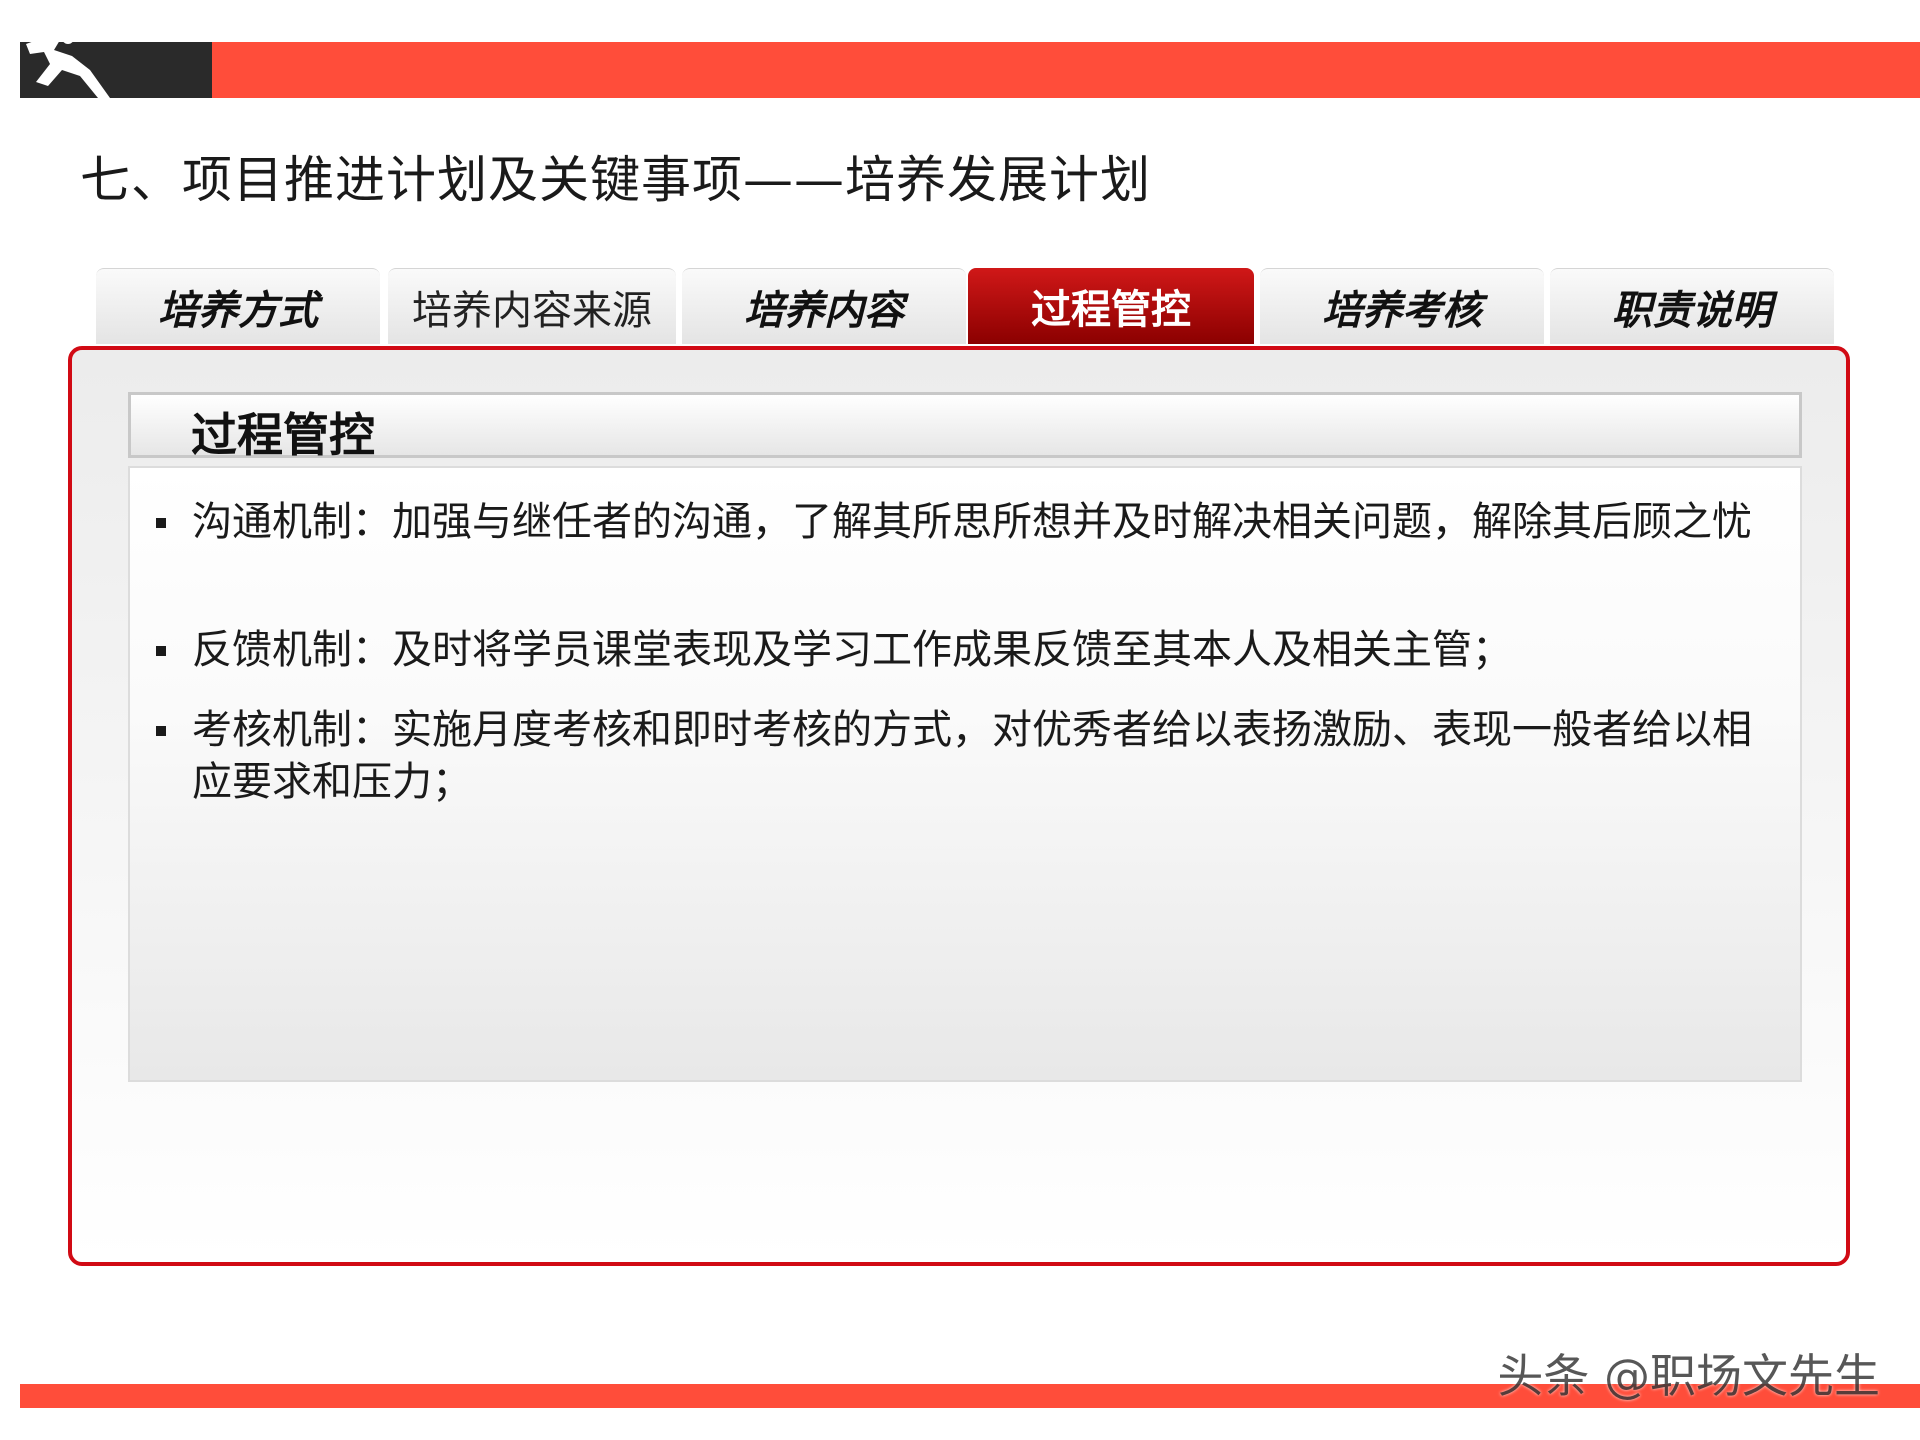 The image size is (1920, 1440). Describe the element at coordinates (238, 306) in the screenshot. I see `tab-peiyang-fangshi: 培养方式` at that location.